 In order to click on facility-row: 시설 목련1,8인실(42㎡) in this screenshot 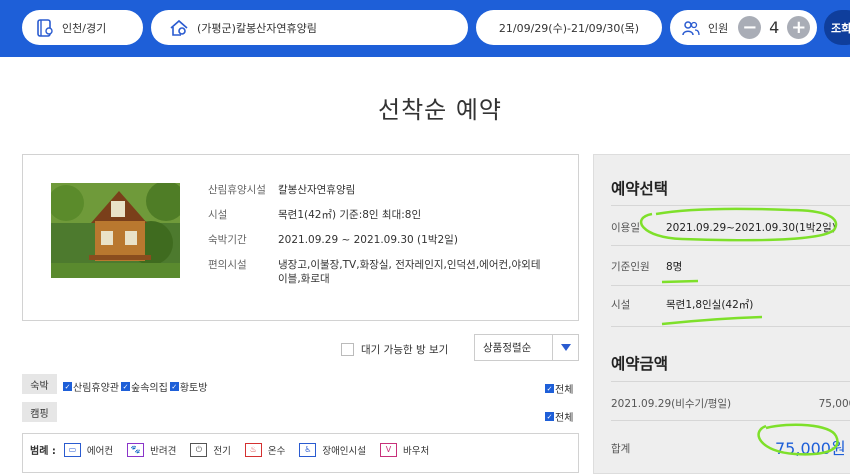, I will do `click(730, 304)`.